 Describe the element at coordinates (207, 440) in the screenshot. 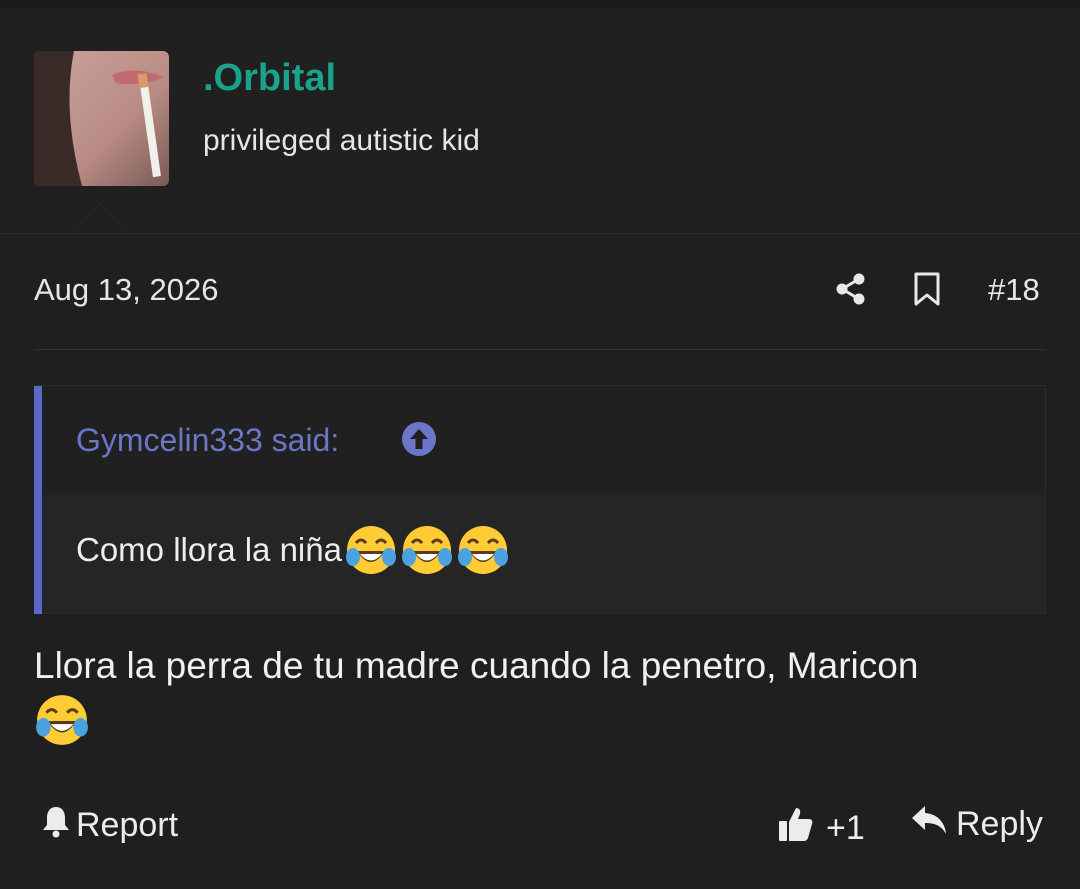

I see `quote-author-link: Gymcelin333 said:` at that location.